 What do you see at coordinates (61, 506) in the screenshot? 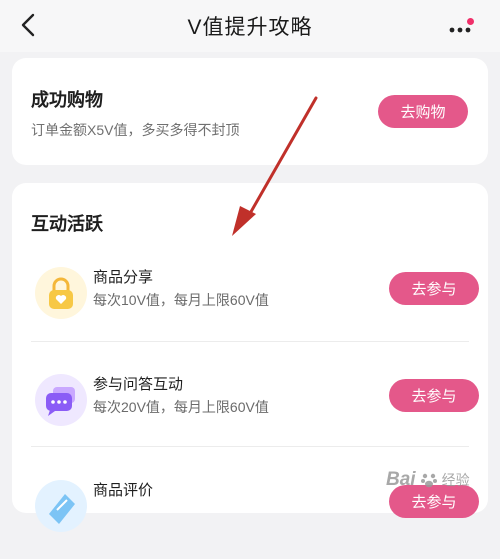
I see `review-icon` at bounding box center [61, 506].